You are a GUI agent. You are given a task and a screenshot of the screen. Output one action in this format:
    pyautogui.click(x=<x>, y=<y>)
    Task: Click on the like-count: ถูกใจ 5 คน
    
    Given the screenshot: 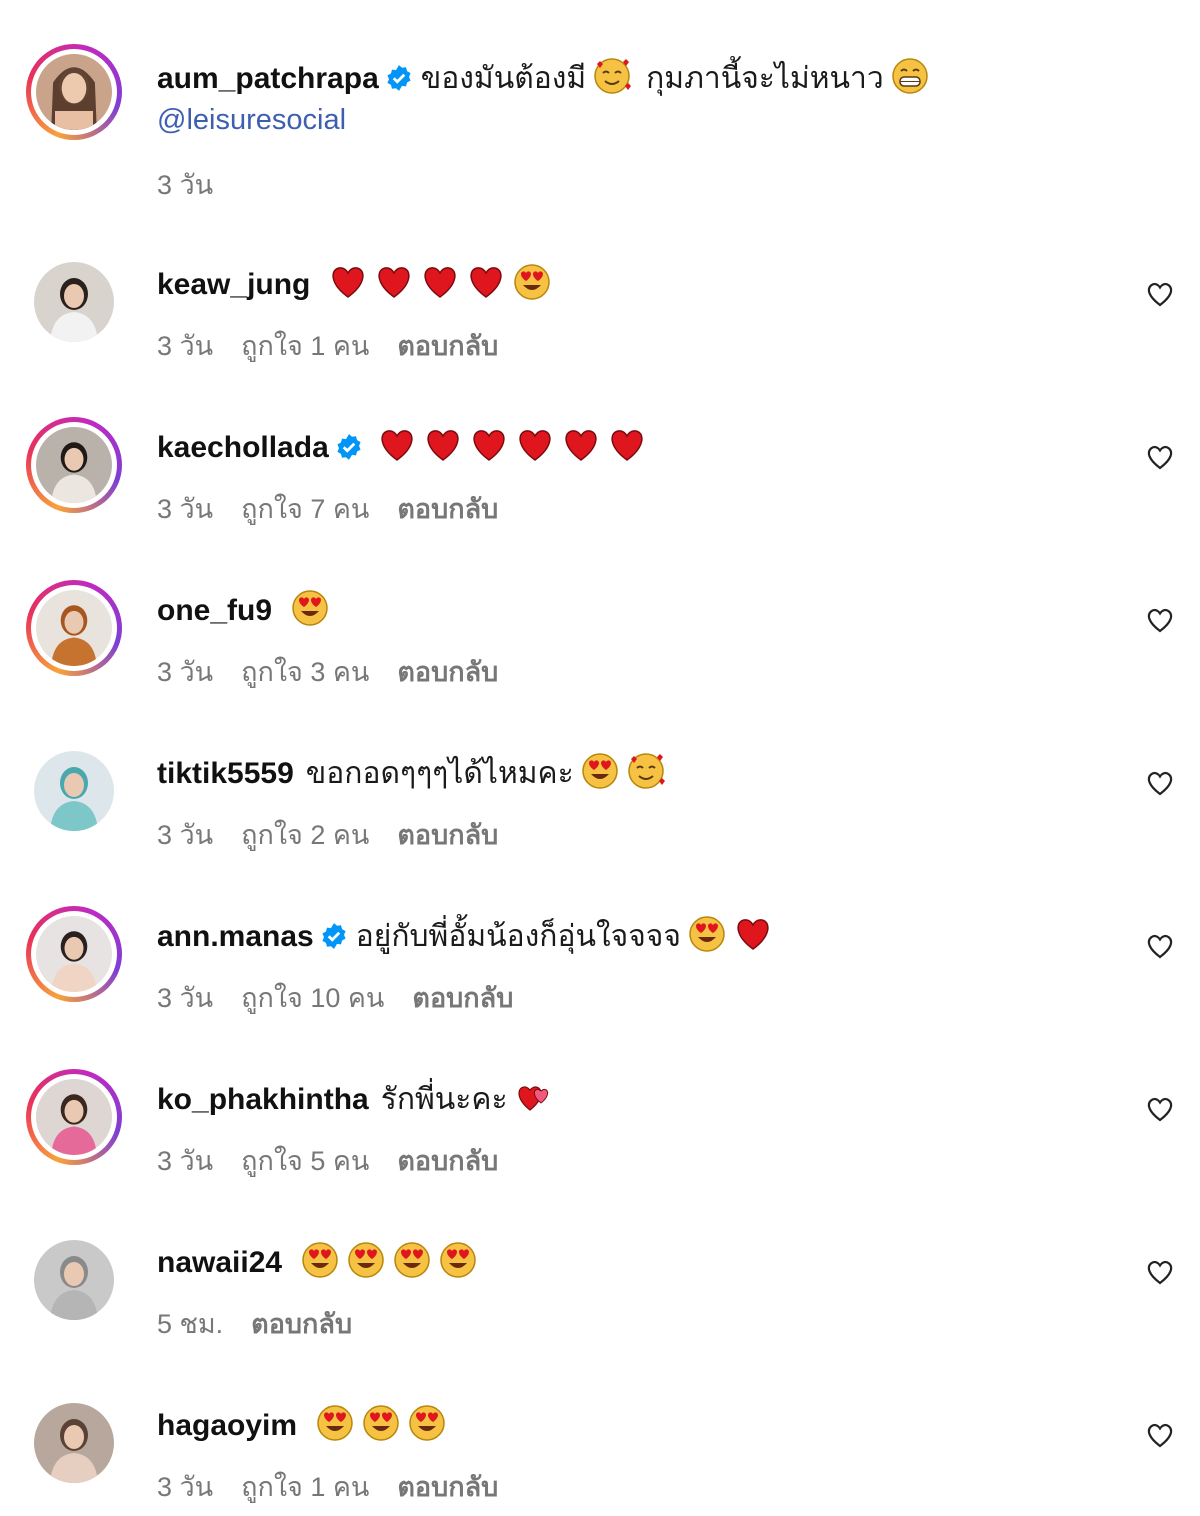 What is the action you would take?
    pyautogui.click(x=305, y=1161)
    